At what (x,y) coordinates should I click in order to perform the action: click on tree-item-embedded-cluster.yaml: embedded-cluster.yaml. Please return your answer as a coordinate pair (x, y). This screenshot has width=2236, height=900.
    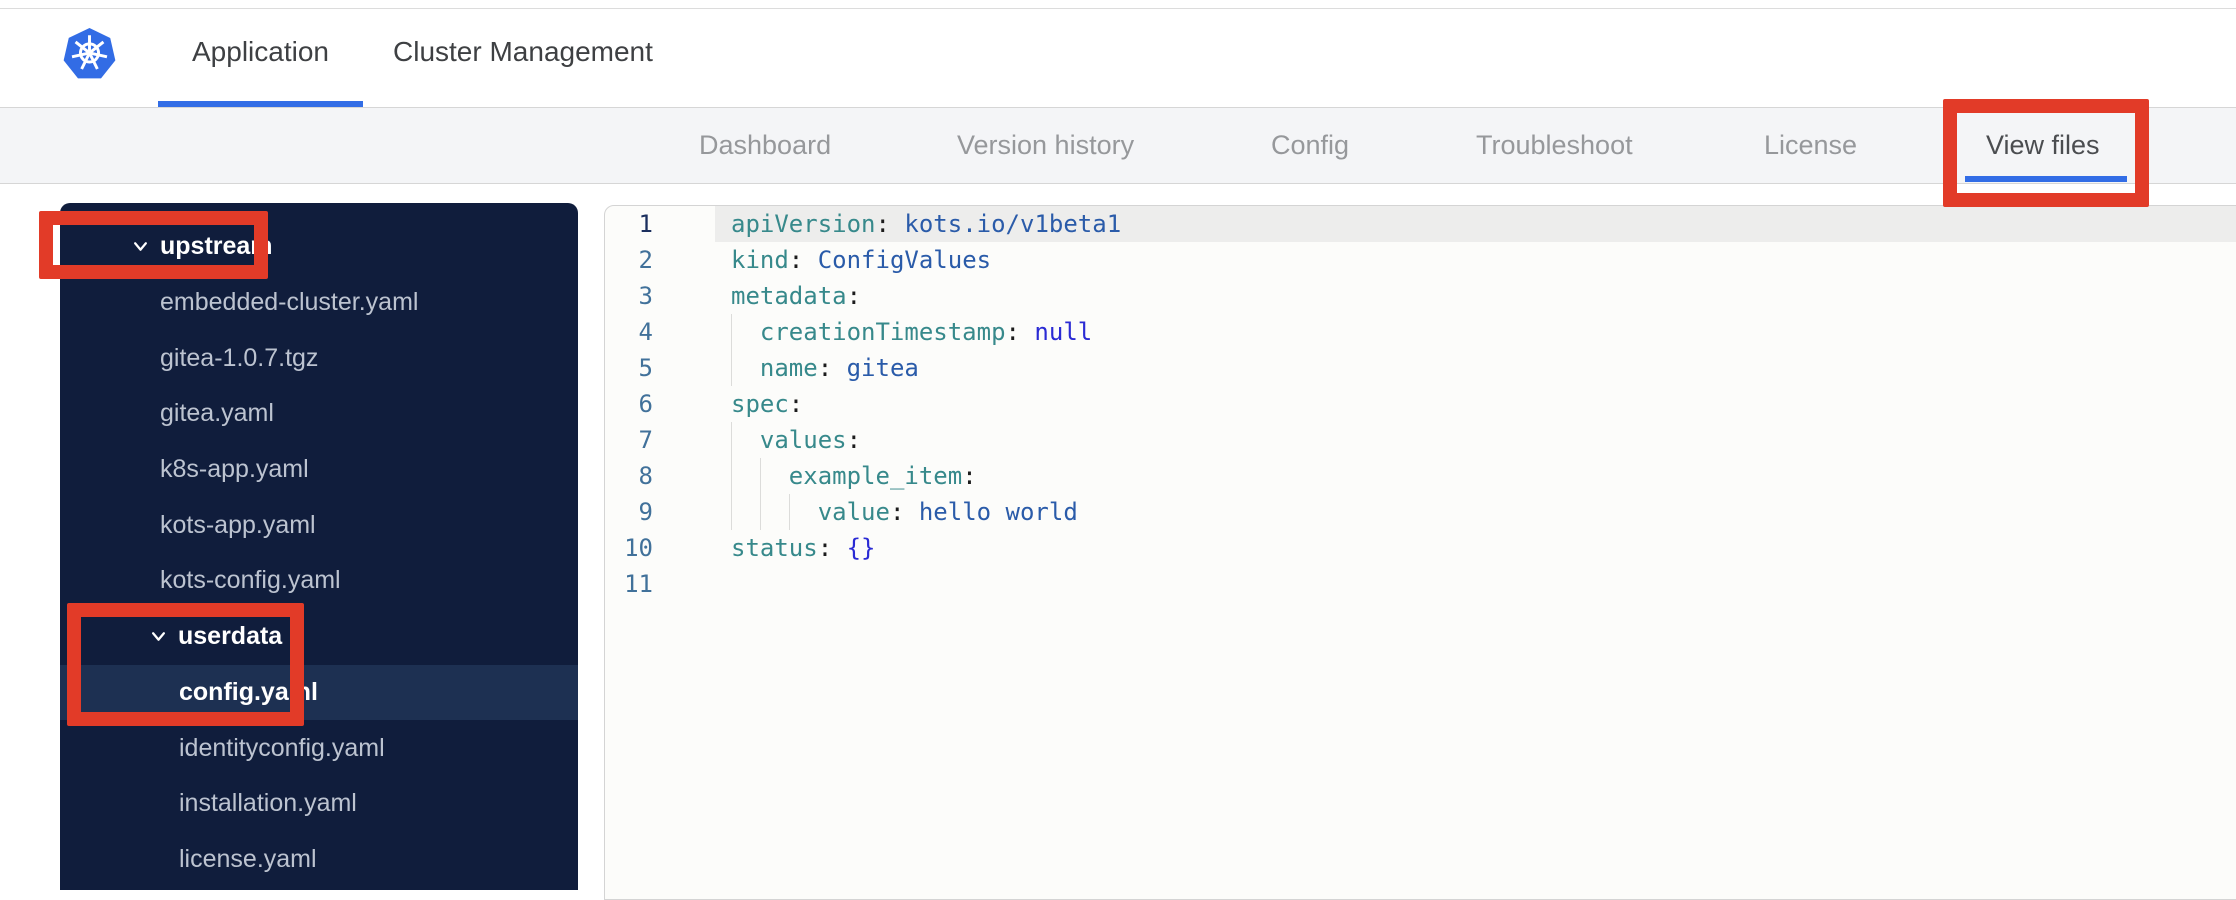
    Looking at the image, I should click on (319, 303).